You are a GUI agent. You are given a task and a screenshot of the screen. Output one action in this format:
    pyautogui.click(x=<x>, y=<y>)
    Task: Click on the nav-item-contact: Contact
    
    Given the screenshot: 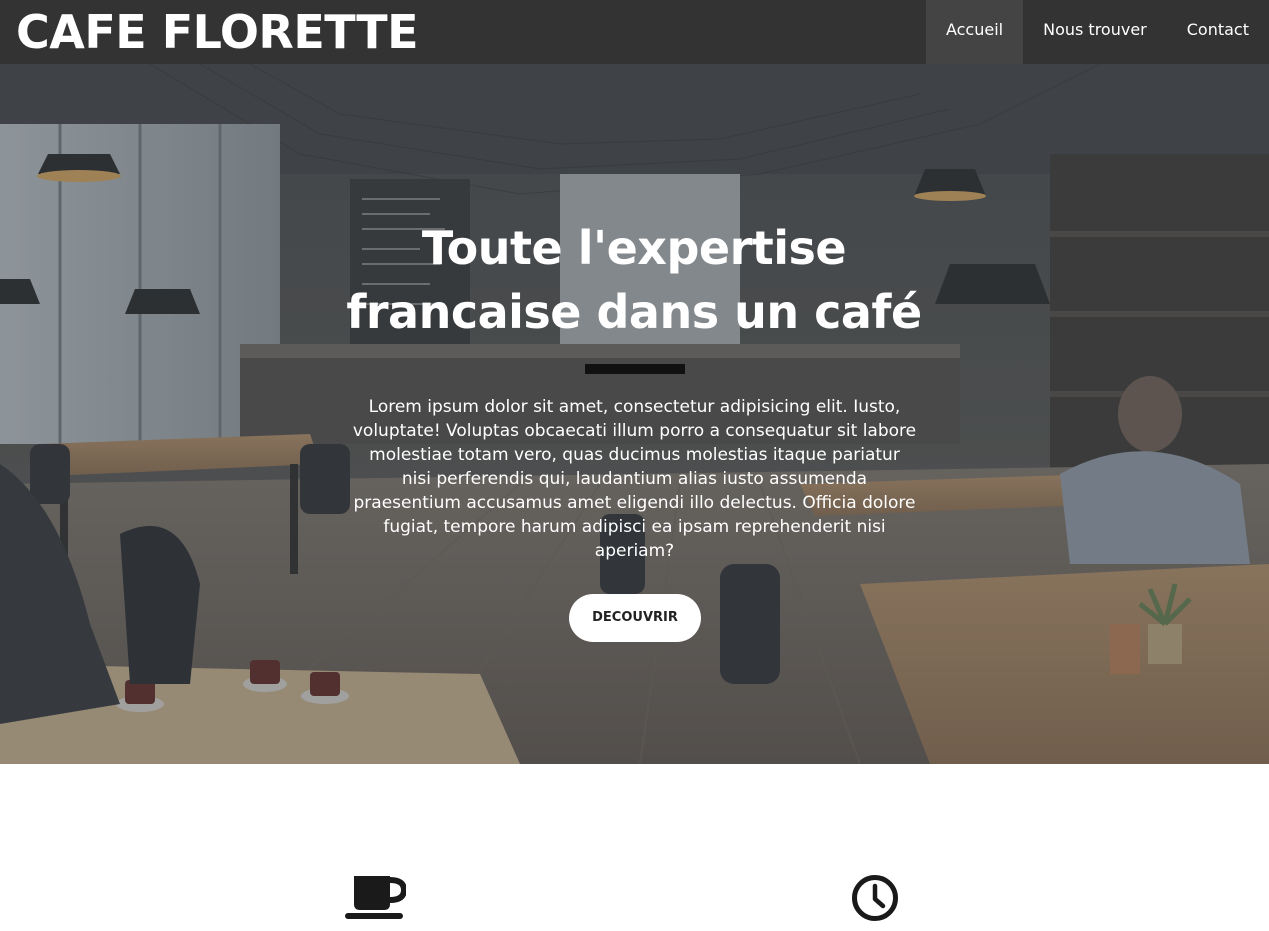 What is the action you would take?
    pyautogui.click(x=1218, y=32)
    